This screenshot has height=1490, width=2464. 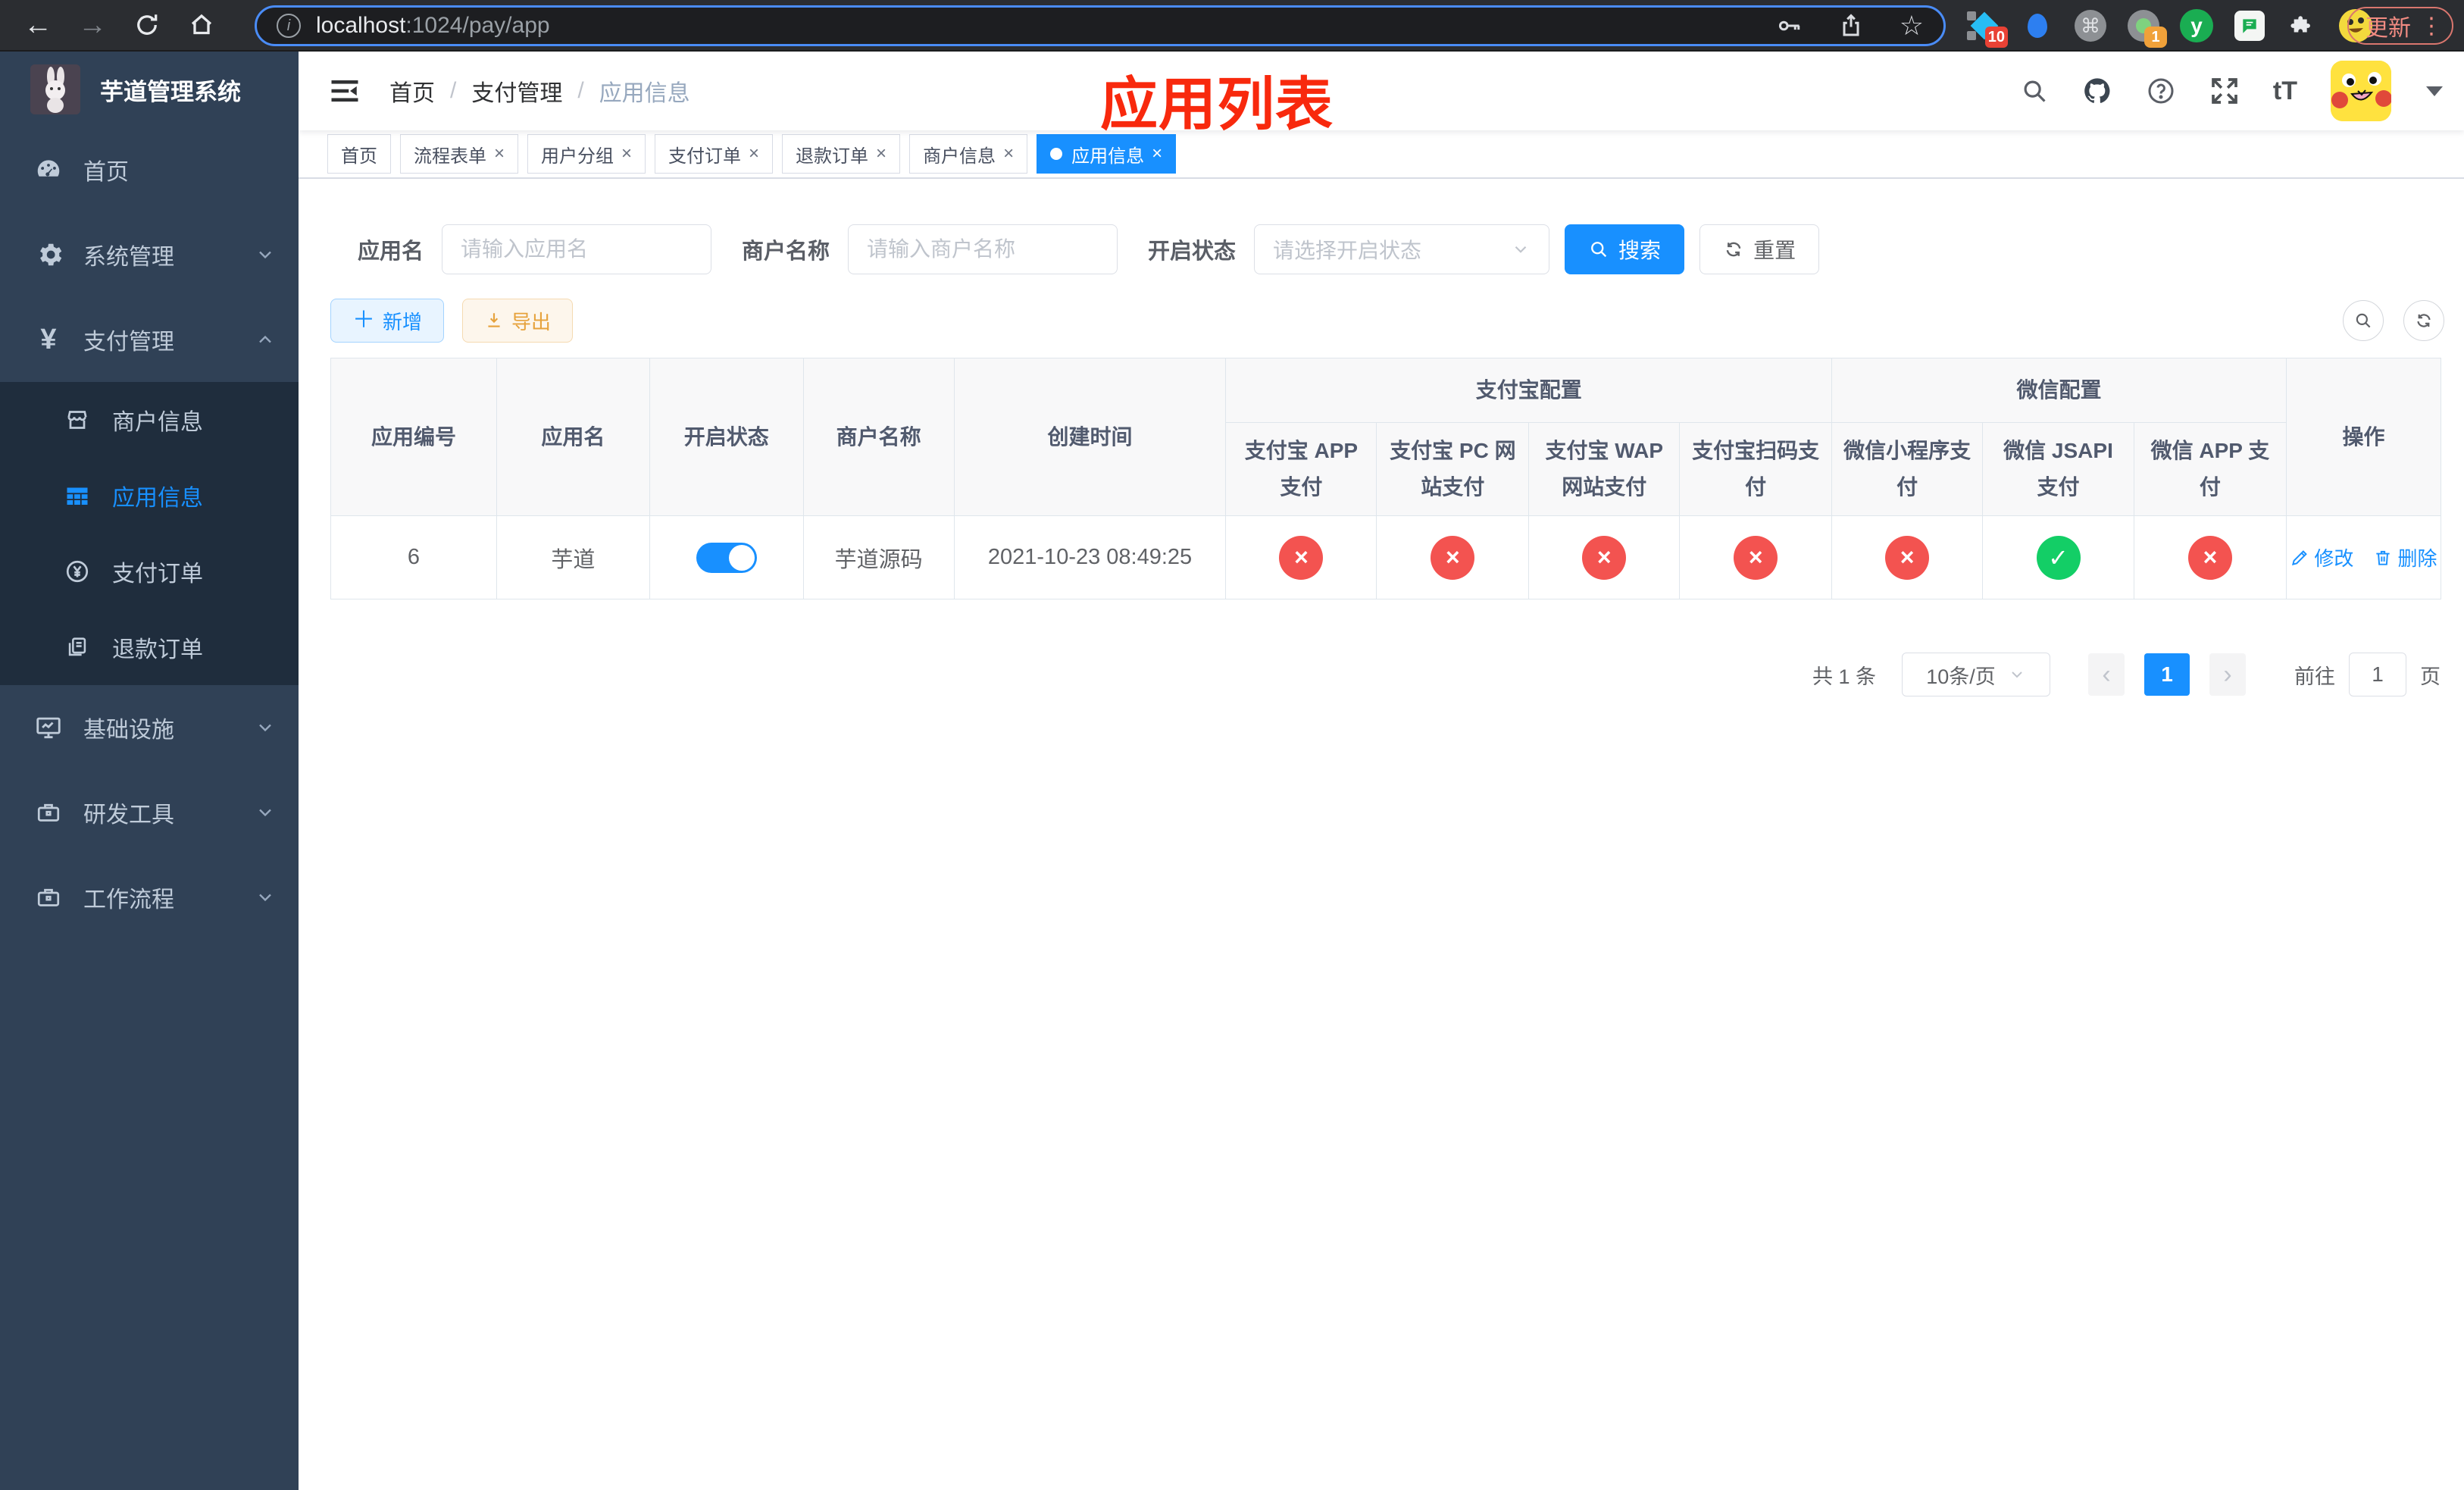 What do you see at coordinates (2167, 675) in the screenshot?
I see `page-number-1: 1` at bounding box center [2167, 675].